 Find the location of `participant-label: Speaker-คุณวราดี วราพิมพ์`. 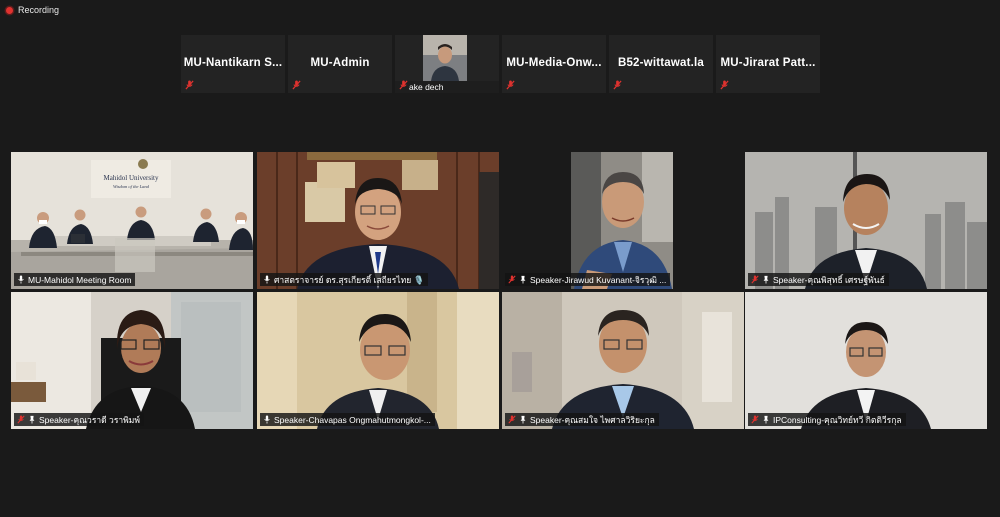

participant-label: Speaker-คุณวราดี วราพิมพ์ is located at coordinates (79, 419).